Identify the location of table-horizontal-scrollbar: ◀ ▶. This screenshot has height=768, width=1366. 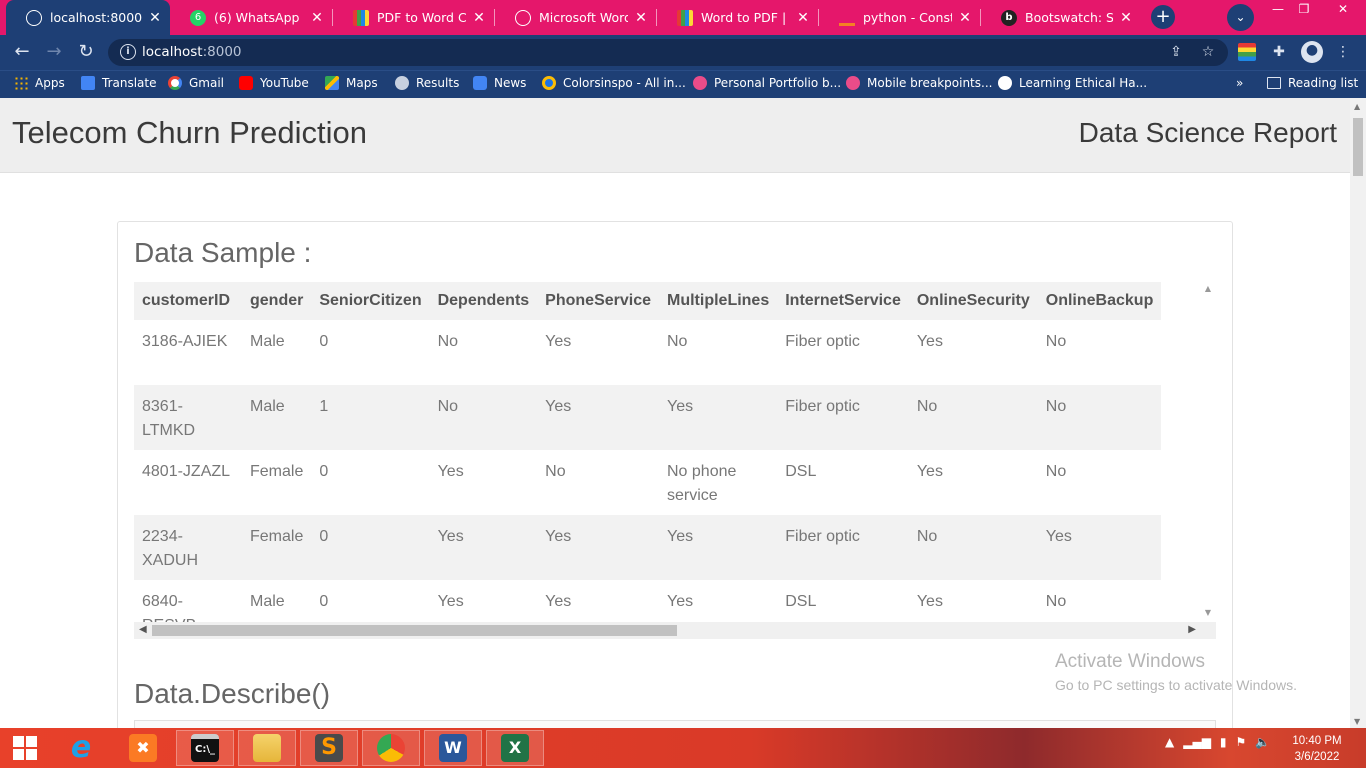
(675, 630).